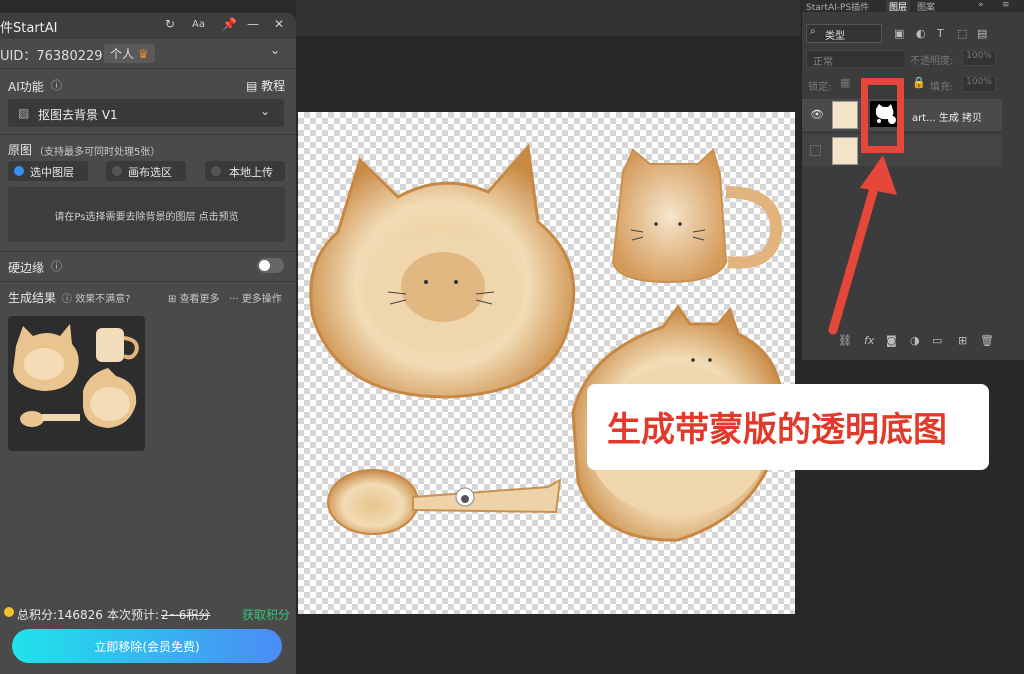 The height and width of the screenshot is (674, 1024). Describe the element at coordinates (252, 86) in the screenshot. I see `book-icon: ▤` at that location.